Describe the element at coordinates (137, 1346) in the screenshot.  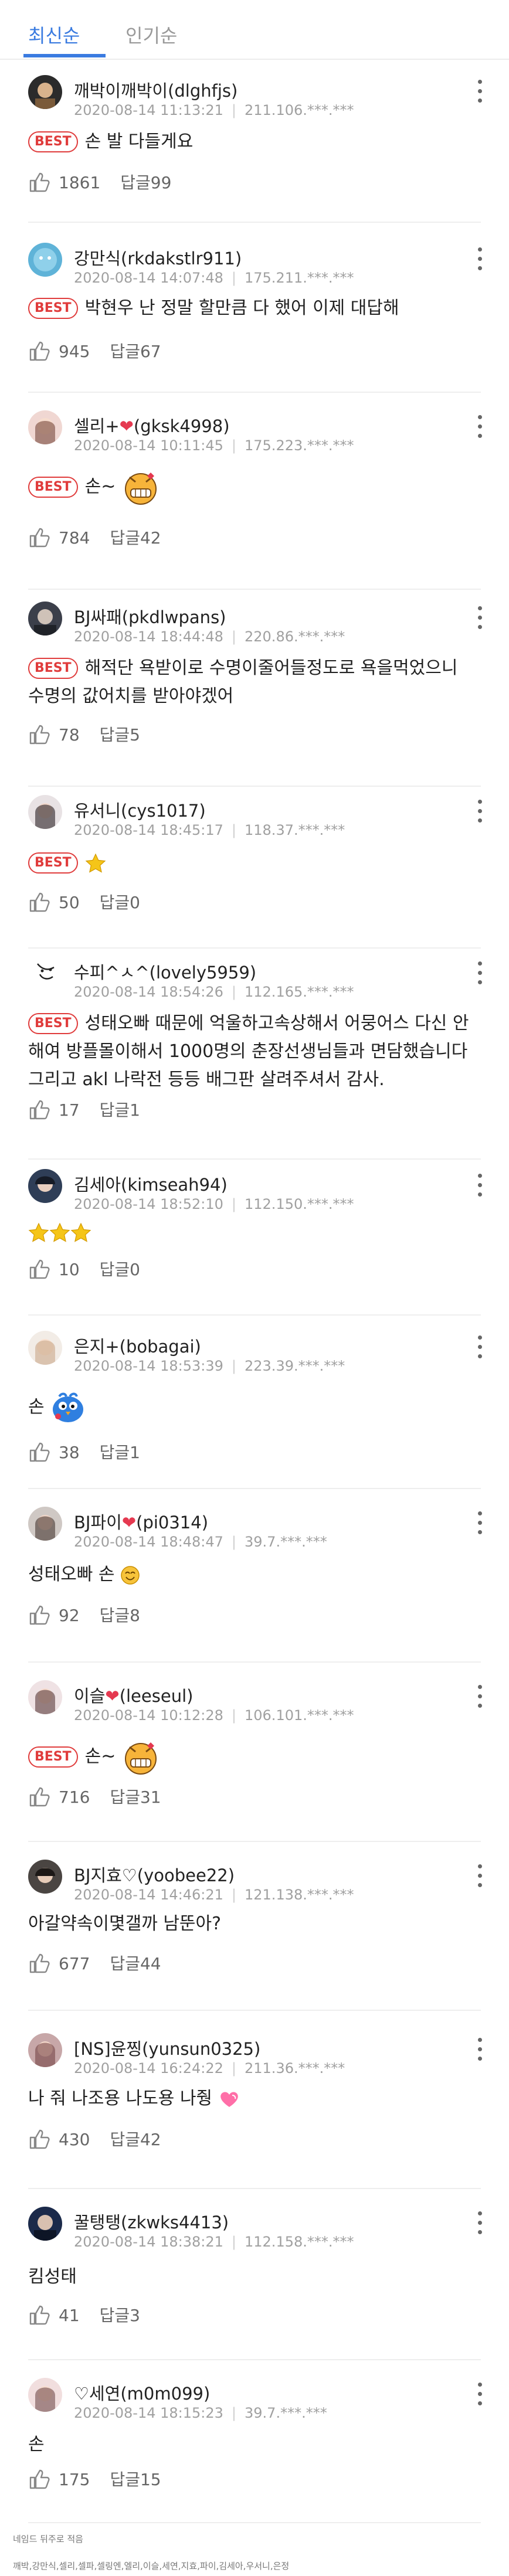
I see `commenter-name: 은지+(bobagai)` at that location.